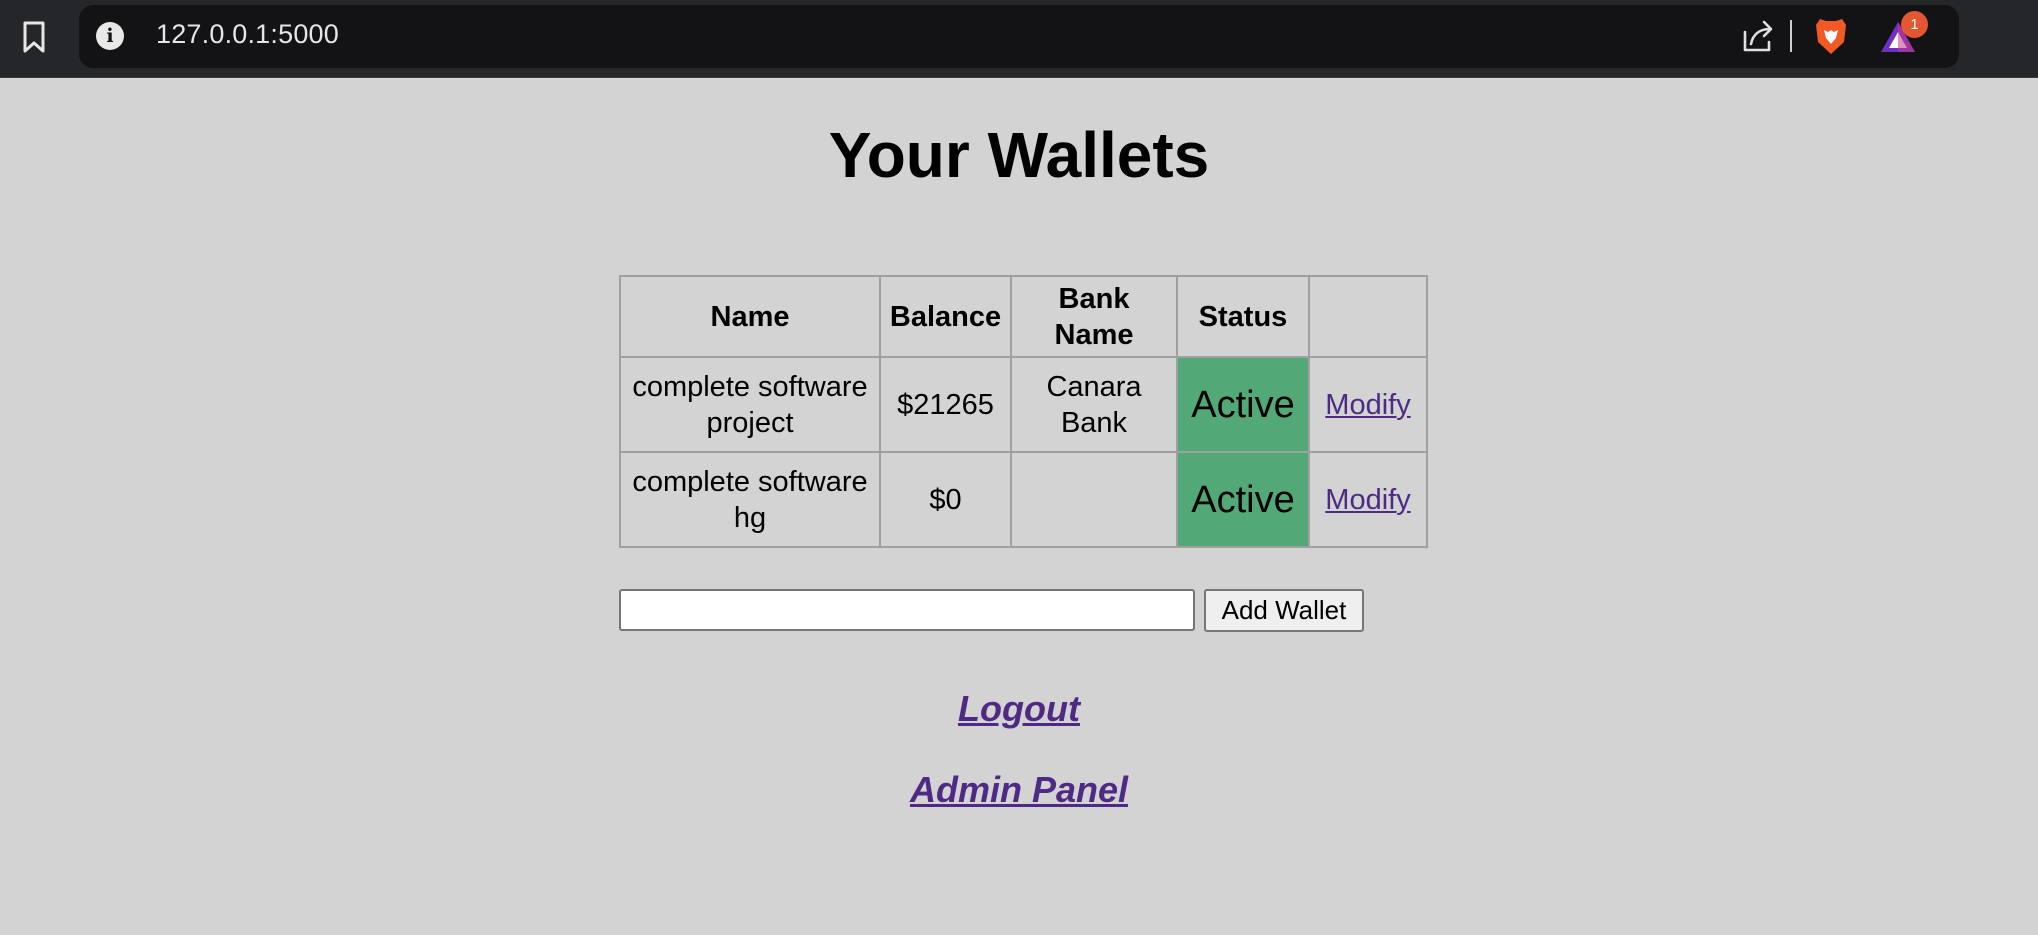 The height and width of the screenshot is (935, 2038). What do you see at coordinates (247, 34) in the screenshot?
I see `url-text: 127.0.0.1:5000` at bounding box center [247, 34].